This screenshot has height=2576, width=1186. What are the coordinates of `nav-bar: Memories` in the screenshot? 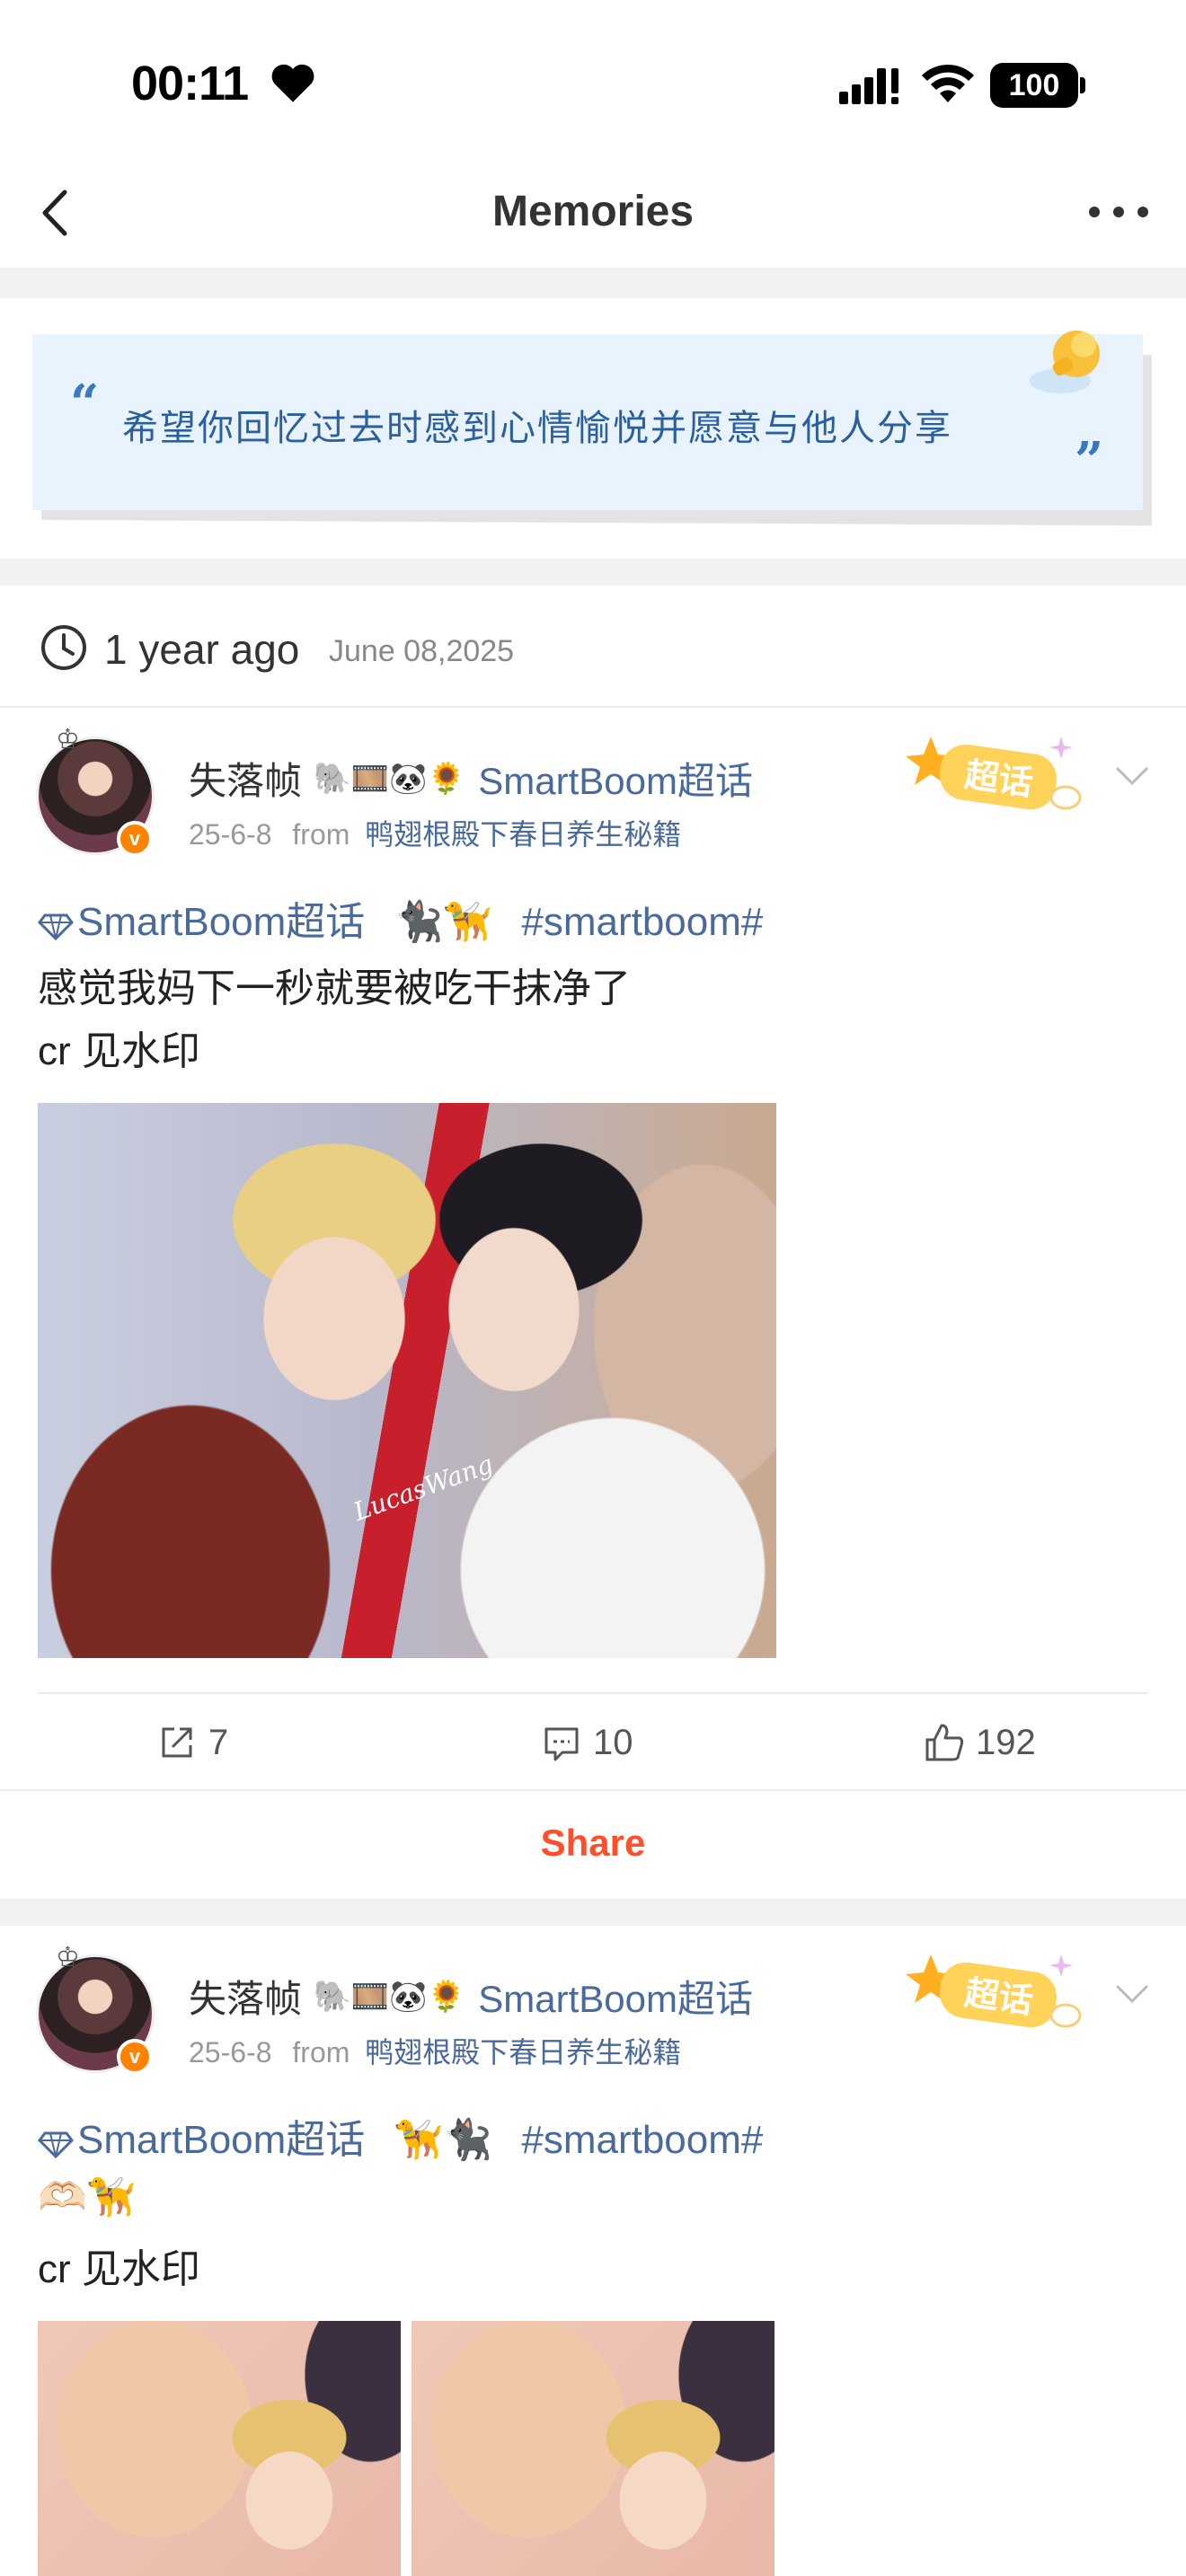 It's located at (593, 215).